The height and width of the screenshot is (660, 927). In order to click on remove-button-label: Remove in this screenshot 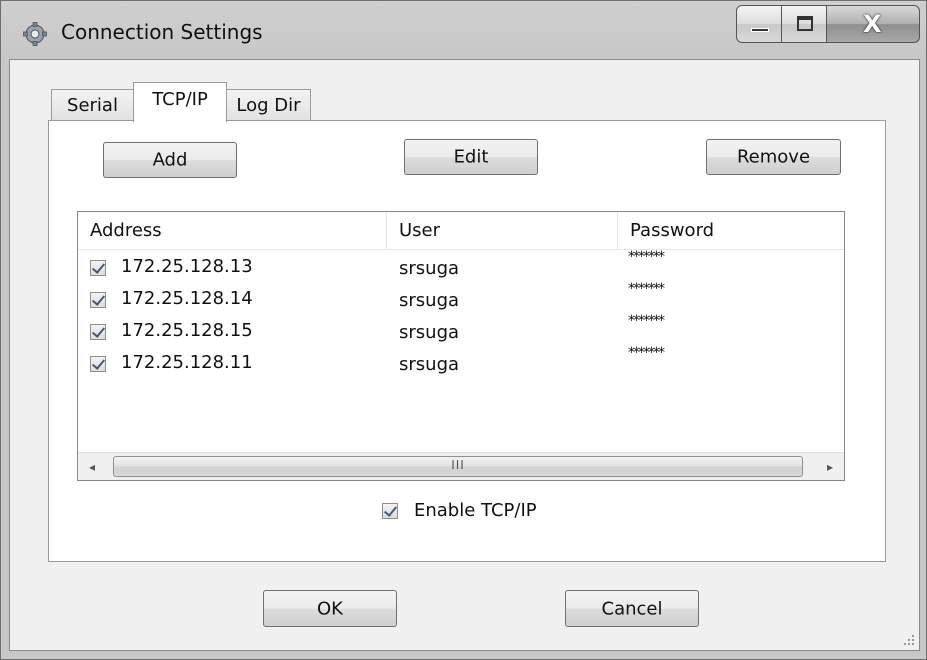, I will do `click(773, 157)`.